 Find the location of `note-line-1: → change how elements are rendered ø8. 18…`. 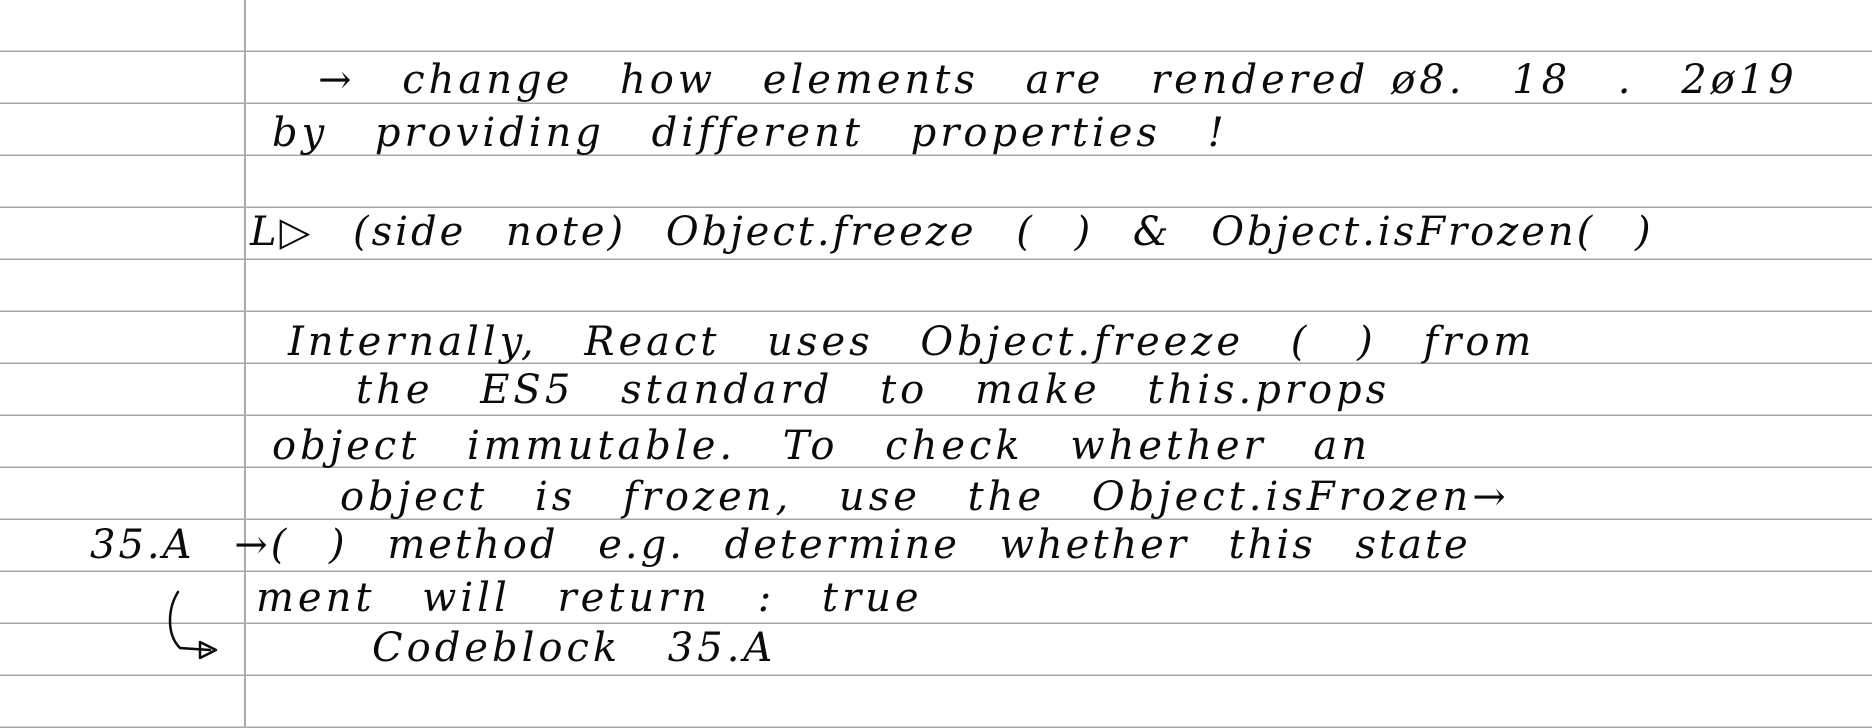

note-line-1: → change how elements are rendered ø8. 18… is located at coordinates (1058, 80).